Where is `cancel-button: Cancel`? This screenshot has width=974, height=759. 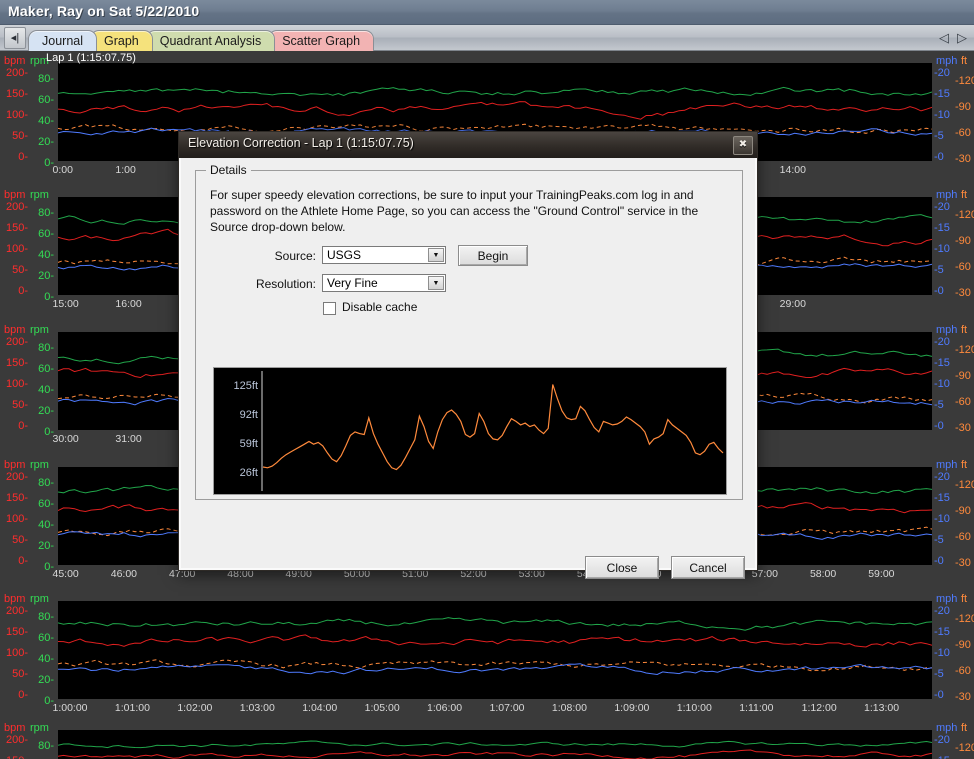
cancel-button: Cancel is located at coordinates (708, 567).